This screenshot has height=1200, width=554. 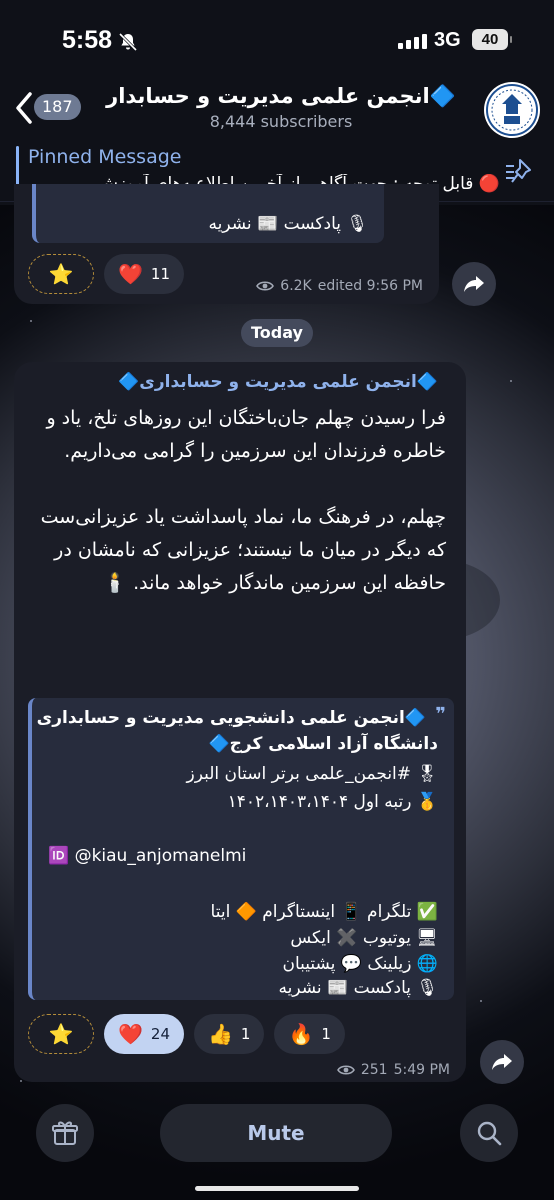 What do you see at coordinates (421, 1070) in the screenshot?
I see `message-time: 5:49 PM` at bounding box center [421, 1070].